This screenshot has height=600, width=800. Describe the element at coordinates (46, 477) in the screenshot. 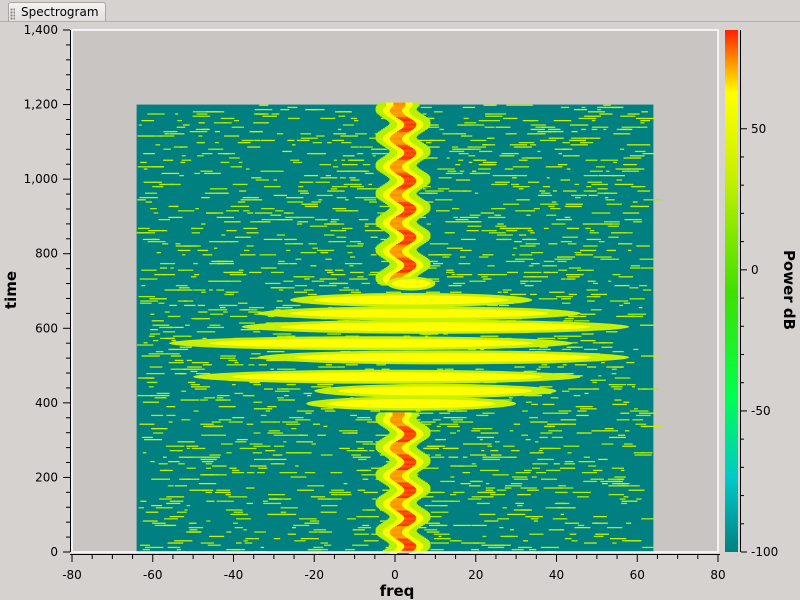

I see `y-tick-label: 200` at that location.